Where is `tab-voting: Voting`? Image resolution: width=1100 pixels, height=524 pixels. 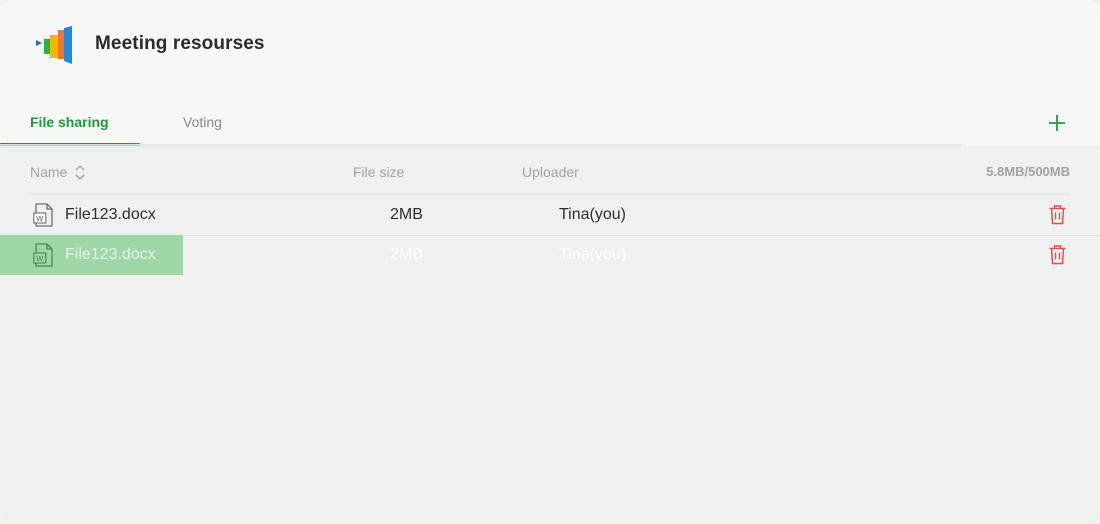 tab-voting: Voting is located at coordinates (202, 122).